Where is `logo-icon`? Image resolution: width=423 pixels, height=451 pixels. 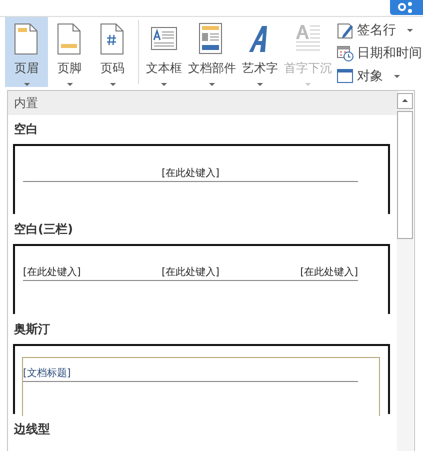
logo-icon is located at coordinates (406, 7).